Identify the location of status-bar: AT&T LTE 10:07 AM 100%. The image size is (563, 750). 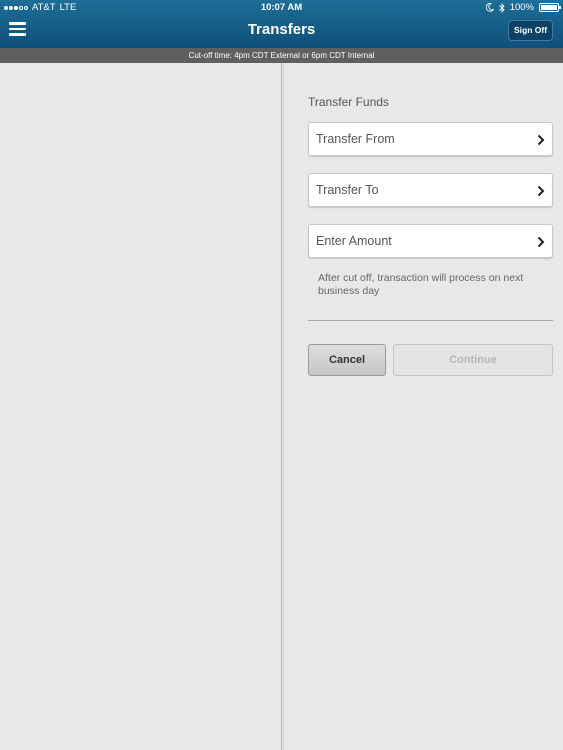
(281, 7).